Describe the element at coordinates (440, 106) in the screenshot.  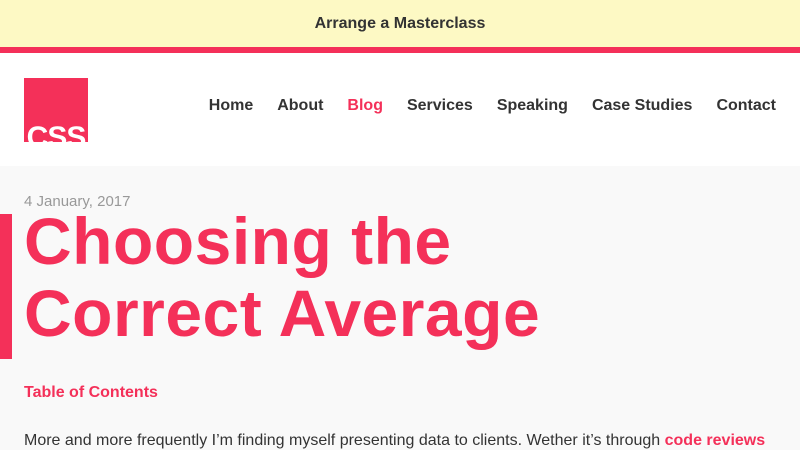
I see `nav-services: Services` at that location.